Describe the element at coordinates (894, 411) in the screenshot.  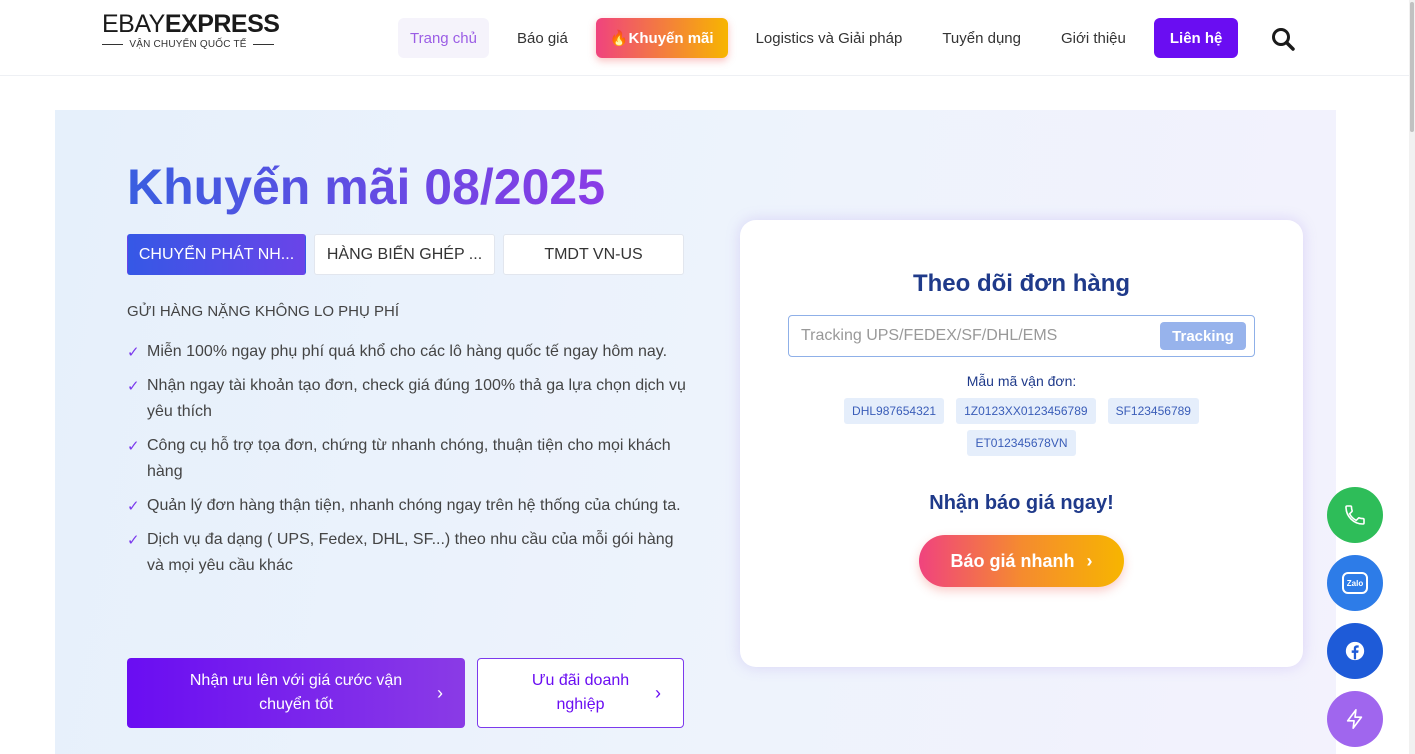
I see `sample-code-chip: DHL987654321` at that location.